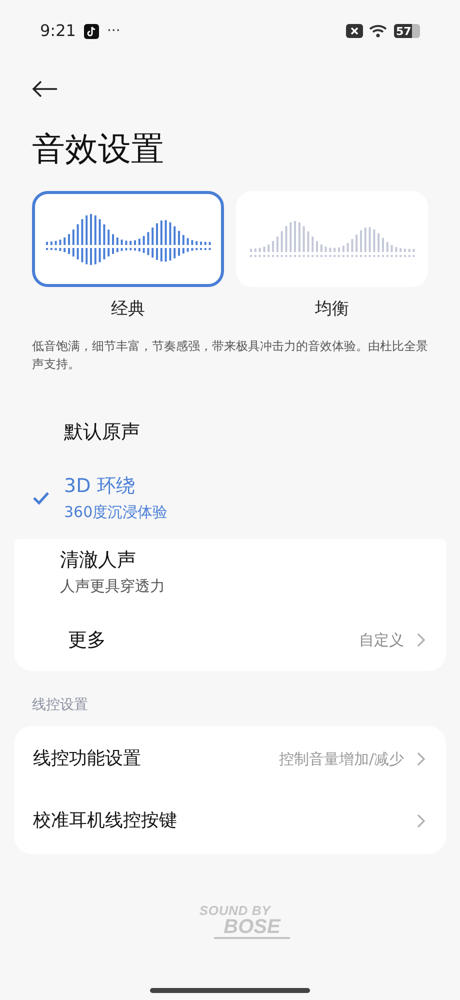 This screenshot has height=1000, width=460. I want to click on sound-mode-item: 3D 环绕 360度沉浸体验, so click(230, 497).